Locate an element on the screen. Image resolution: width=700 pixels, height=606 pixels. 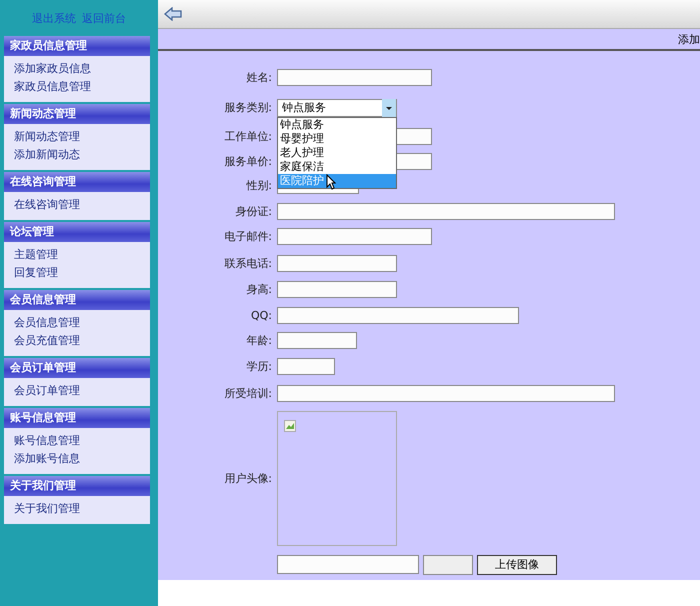
select-field: 钟点服务 is located at coordinates (337, 107).